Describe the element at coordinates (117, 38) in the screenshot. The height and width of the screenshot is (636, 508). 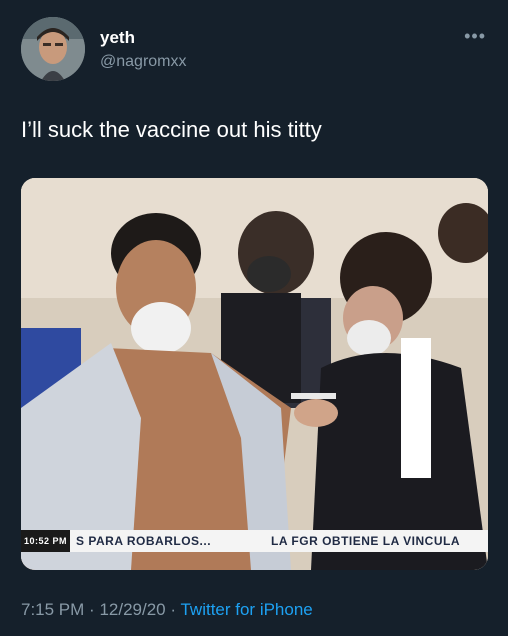
I see `display-name: yeth` at that location.